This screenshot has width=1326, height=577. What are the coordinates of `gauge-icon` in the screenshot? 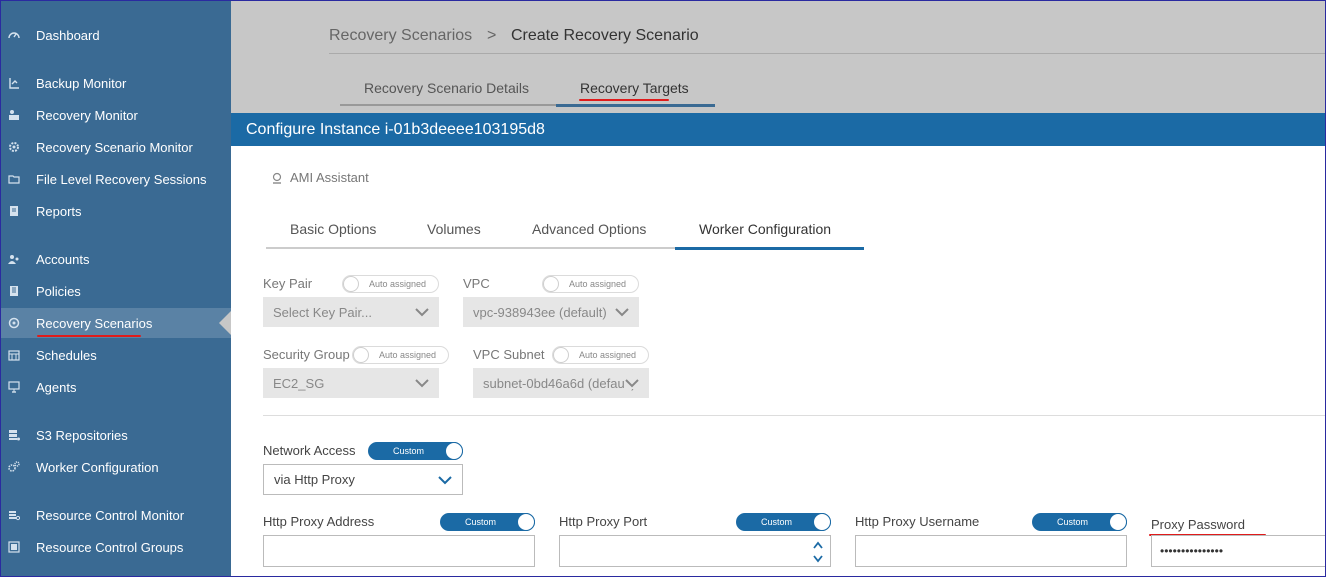 It's located at (14, 35).